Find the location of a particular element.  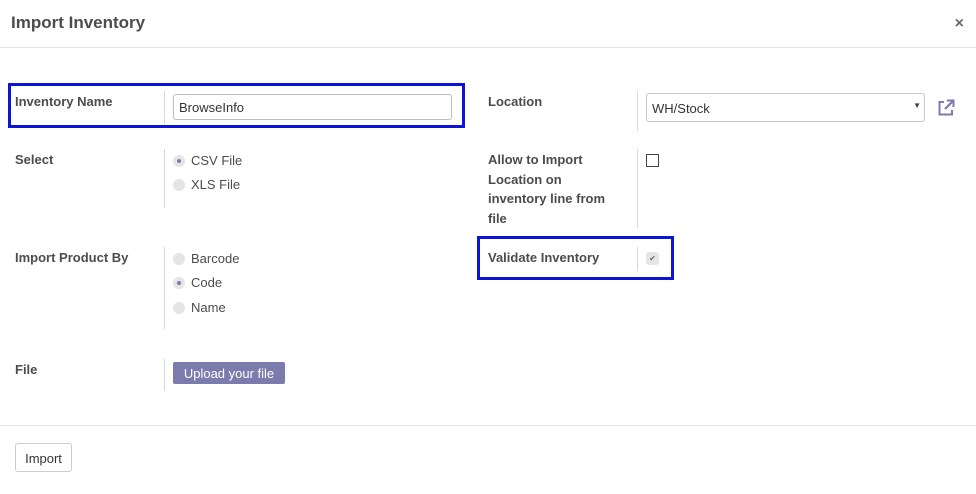

allow-import-location-checkbox is located at coordinates (652, 160).